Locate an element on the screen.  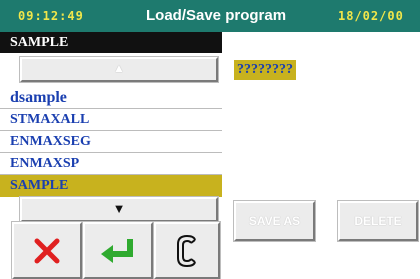
confirm-button is located at coordinates (118, 250).